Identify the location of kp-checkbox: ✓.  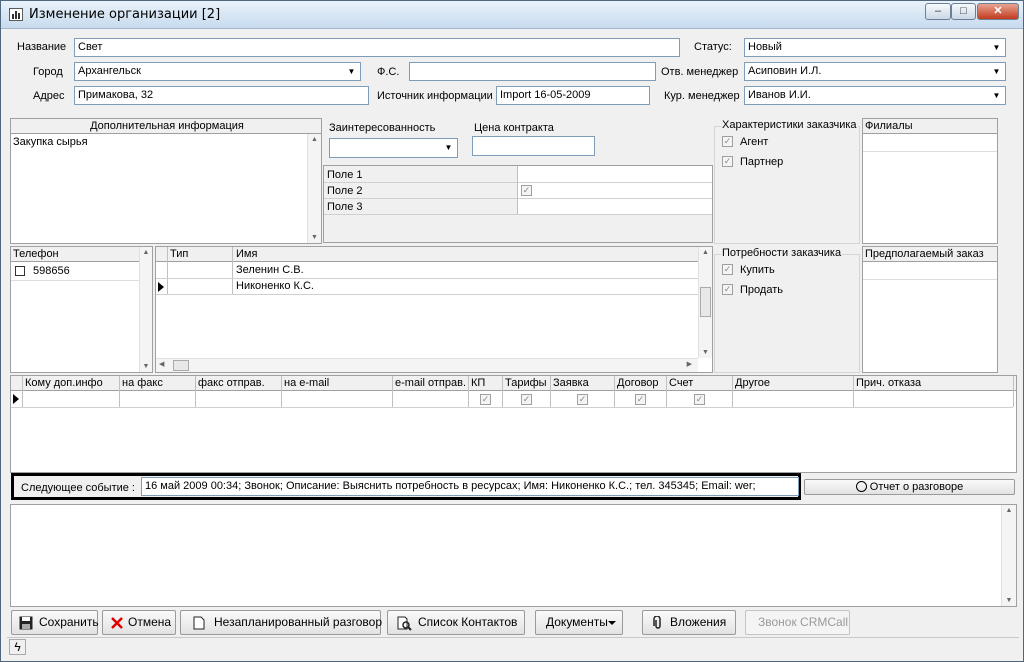
(485, 399).